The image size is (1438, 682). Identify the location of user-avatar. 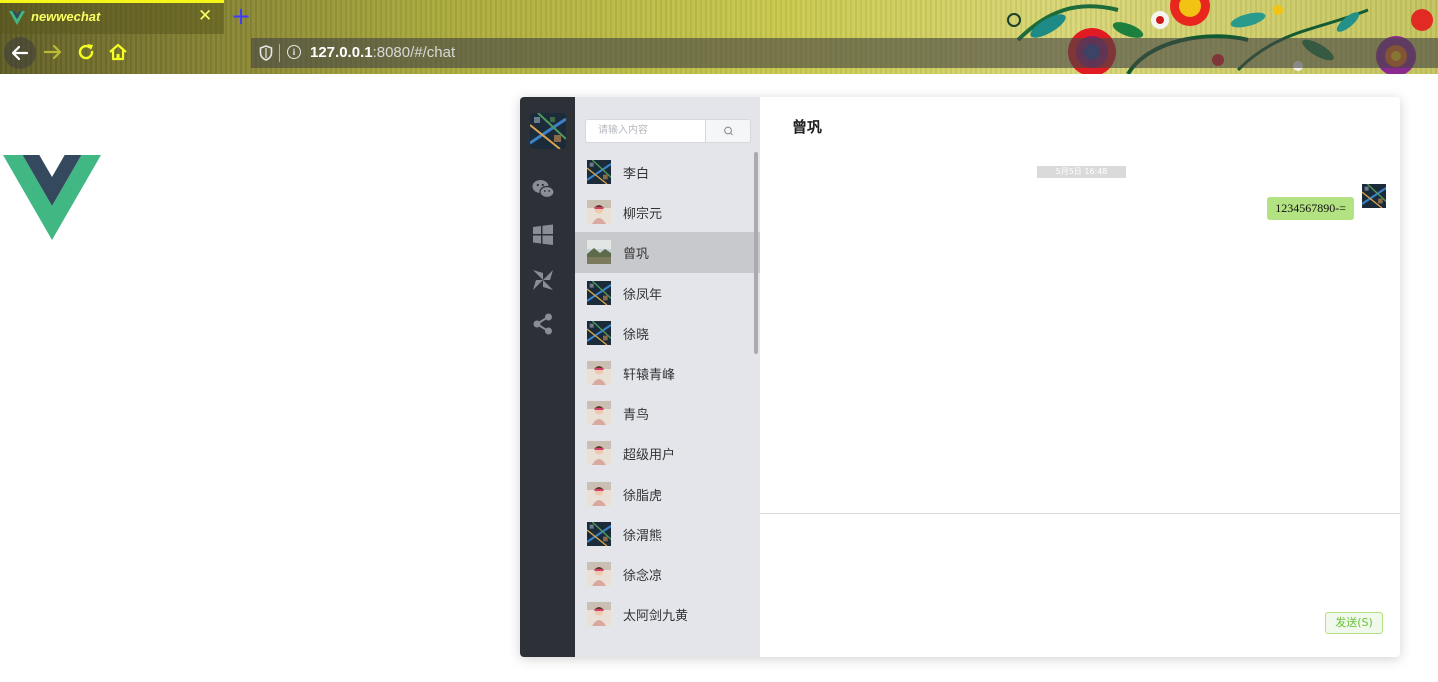
(548, 131).